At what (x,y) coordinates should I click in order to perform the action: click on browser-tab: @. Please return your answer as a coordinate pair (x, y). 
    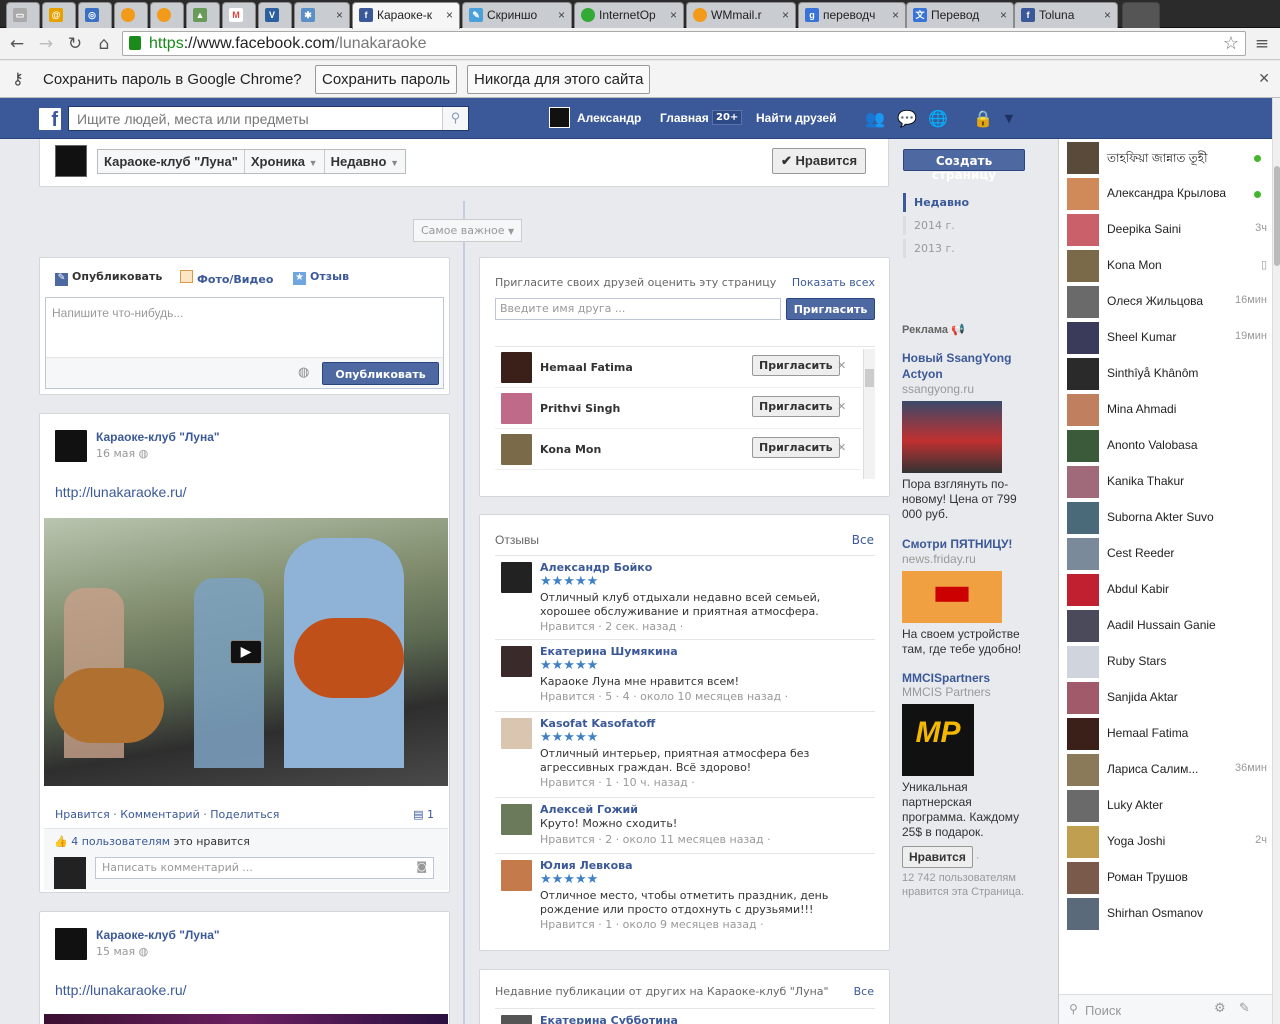
    Looking at the image, I should click on (59, 15).